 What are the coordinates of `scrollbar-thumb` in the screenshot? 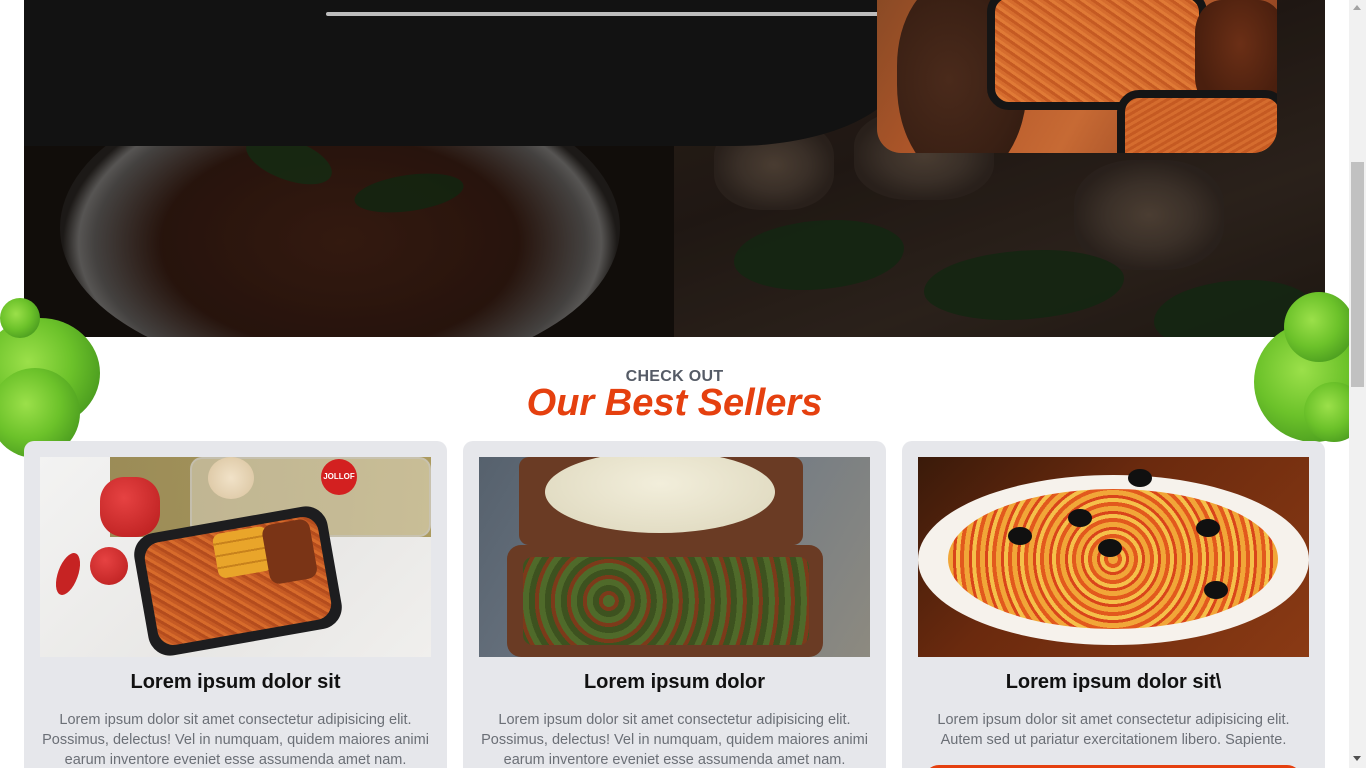 It's located at (1357, 274).